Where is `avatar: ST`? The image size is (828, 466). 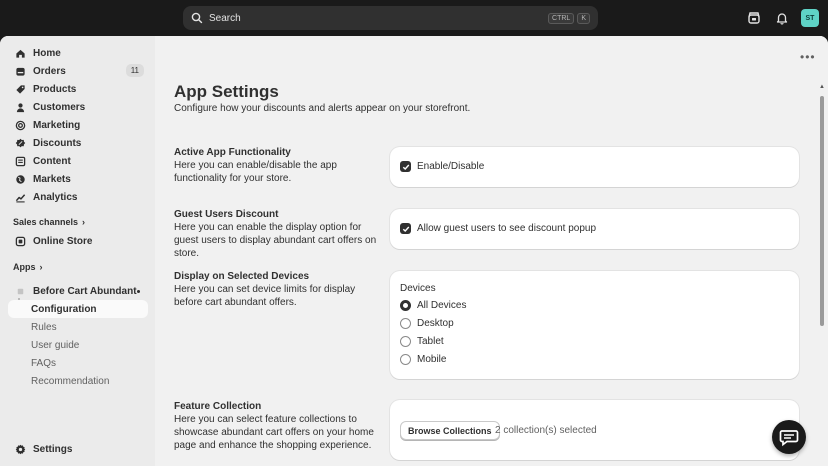 avatar: ST is located at coordinates (810, 18).